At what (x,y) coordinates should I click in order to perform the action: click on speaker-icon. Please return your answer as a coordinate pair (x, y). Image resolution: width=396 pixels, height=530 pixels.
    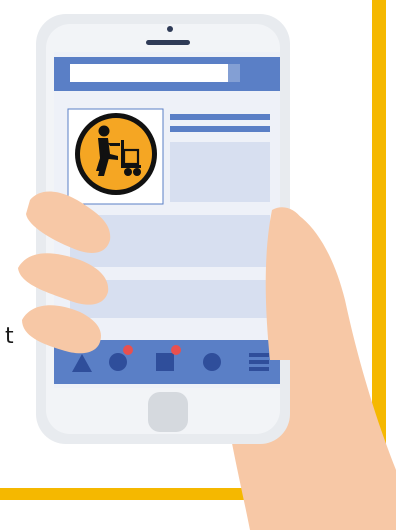
    Looking at the image, I should click on (168, 42).